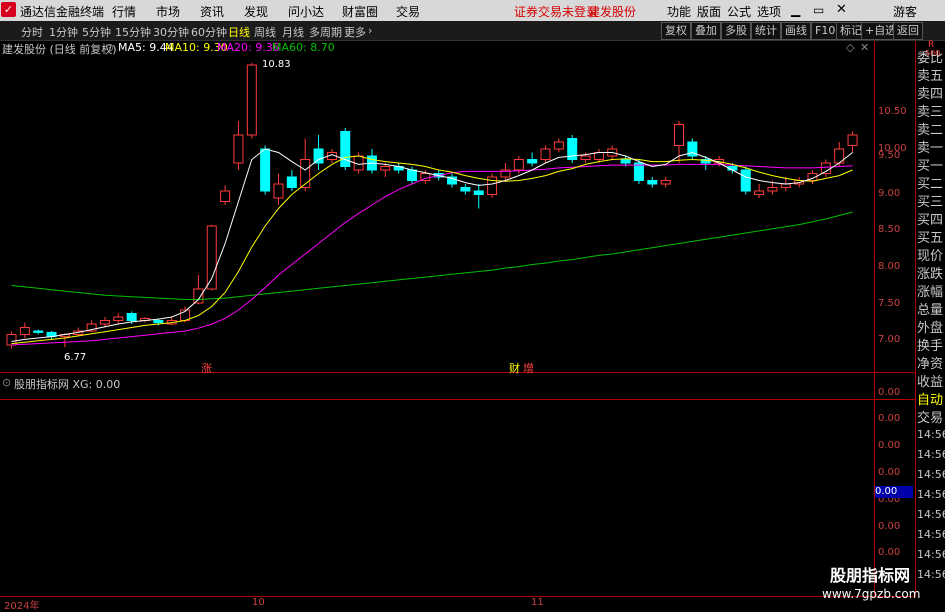  Describe the element at coordinates (239, 32) in the screenshot. I see `period-daily: 日线` at that location.